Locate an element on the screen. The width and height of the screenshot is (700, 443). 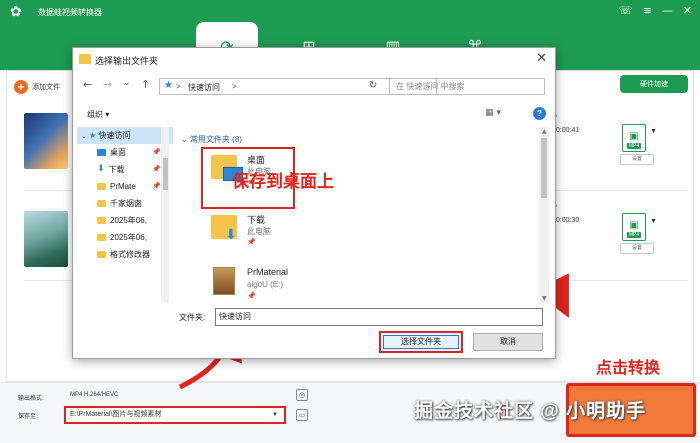
nav-scrollbar-thumb is located at coordinates (165, 174).